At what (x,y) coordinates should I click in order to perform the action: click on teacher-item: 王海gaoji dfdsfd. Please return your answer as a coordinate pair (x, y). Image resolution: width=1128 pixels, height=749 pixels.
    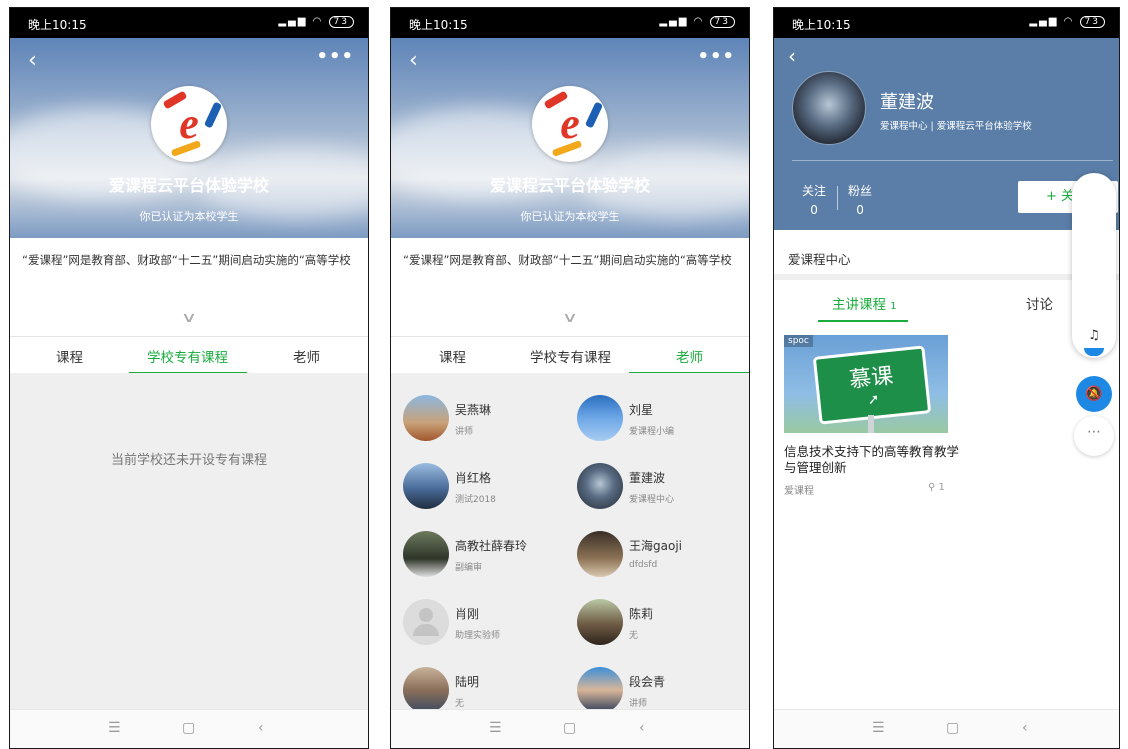
    Looking at the image, I should click on (662, 559).